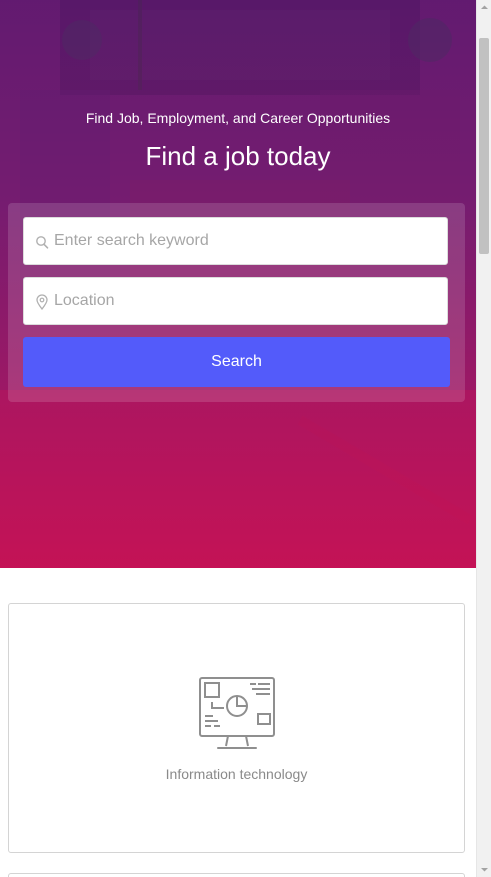 Image resolution: width=491 pixels, height=877 pixels. Describe the element at coordinates (238, 156) in the screenshot. I see `page-title: Find a job today` at that location.